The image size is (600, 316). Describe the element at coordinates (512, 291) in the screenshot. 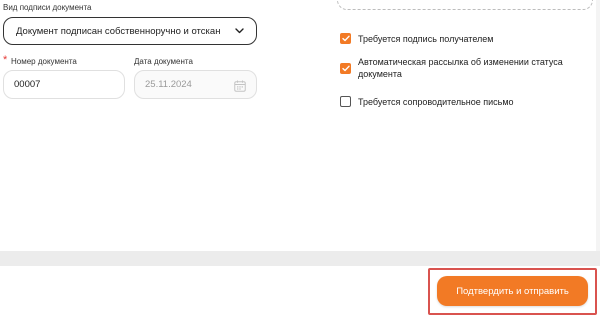

I see `confirm-and-send-button: Подтвердить и отправить` at that location.